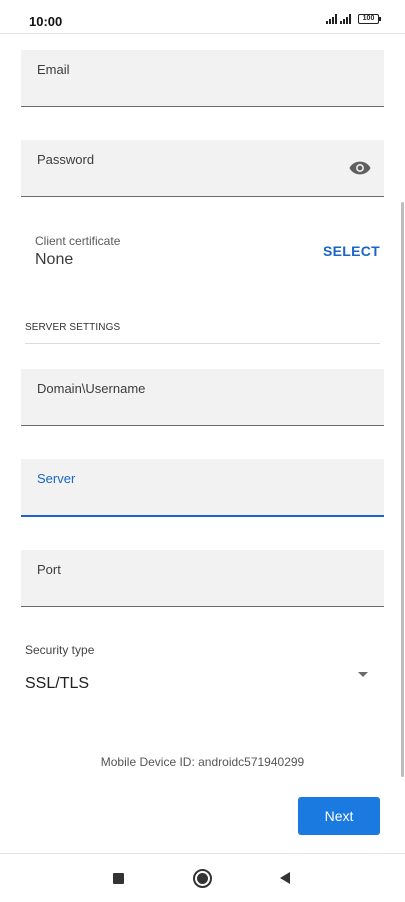 This screenshot has width=405, height=902. I want to click on scrollbar, so click(402, 489).